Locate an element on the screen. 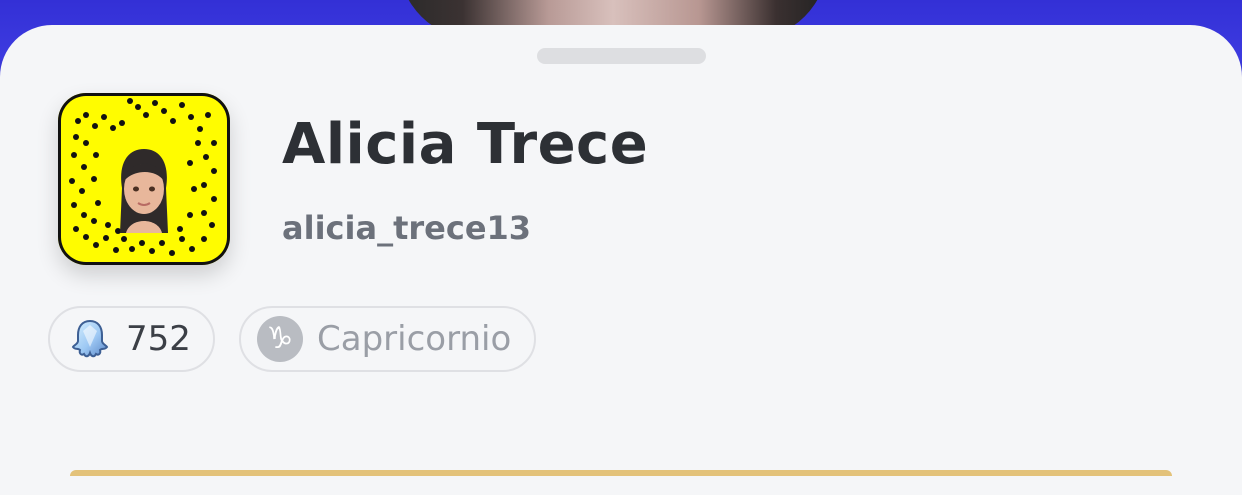  zodiac-chip: ♑ Capricornio is located at coordinates (387, 339).